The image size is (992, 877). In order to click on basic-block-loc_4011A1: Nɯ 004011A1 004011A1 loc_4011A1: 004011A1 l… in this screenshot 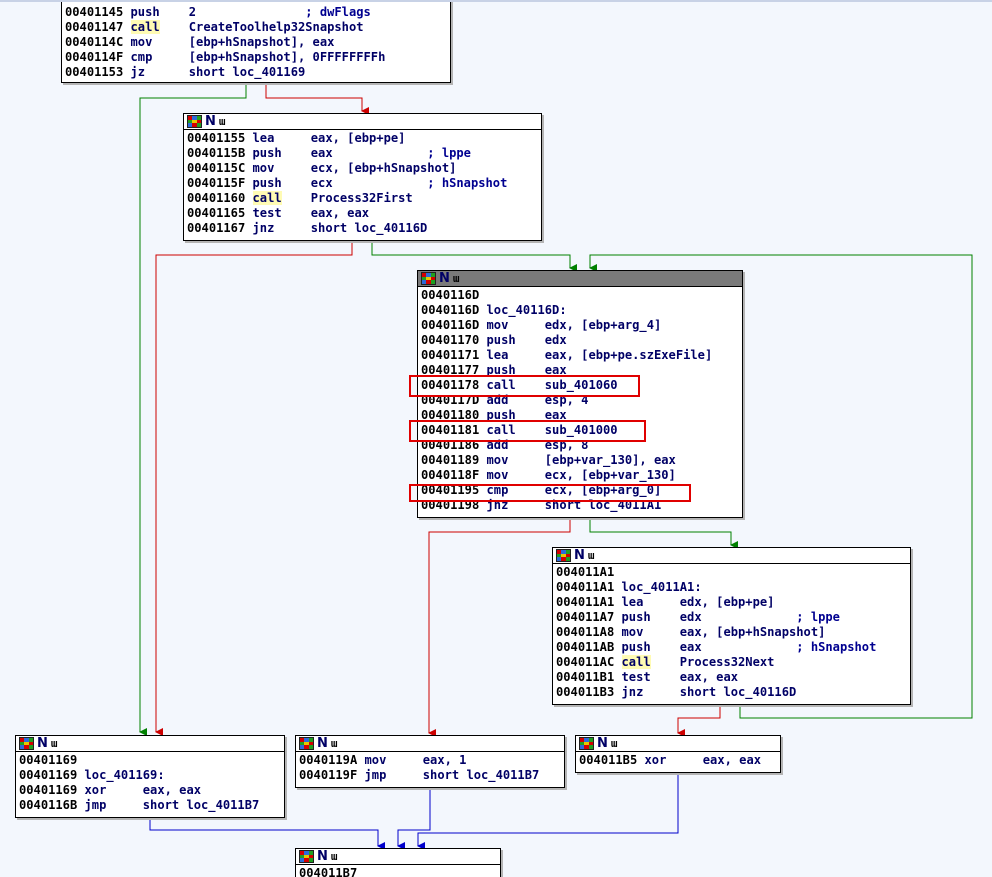, I will do `click(731, 626)`.